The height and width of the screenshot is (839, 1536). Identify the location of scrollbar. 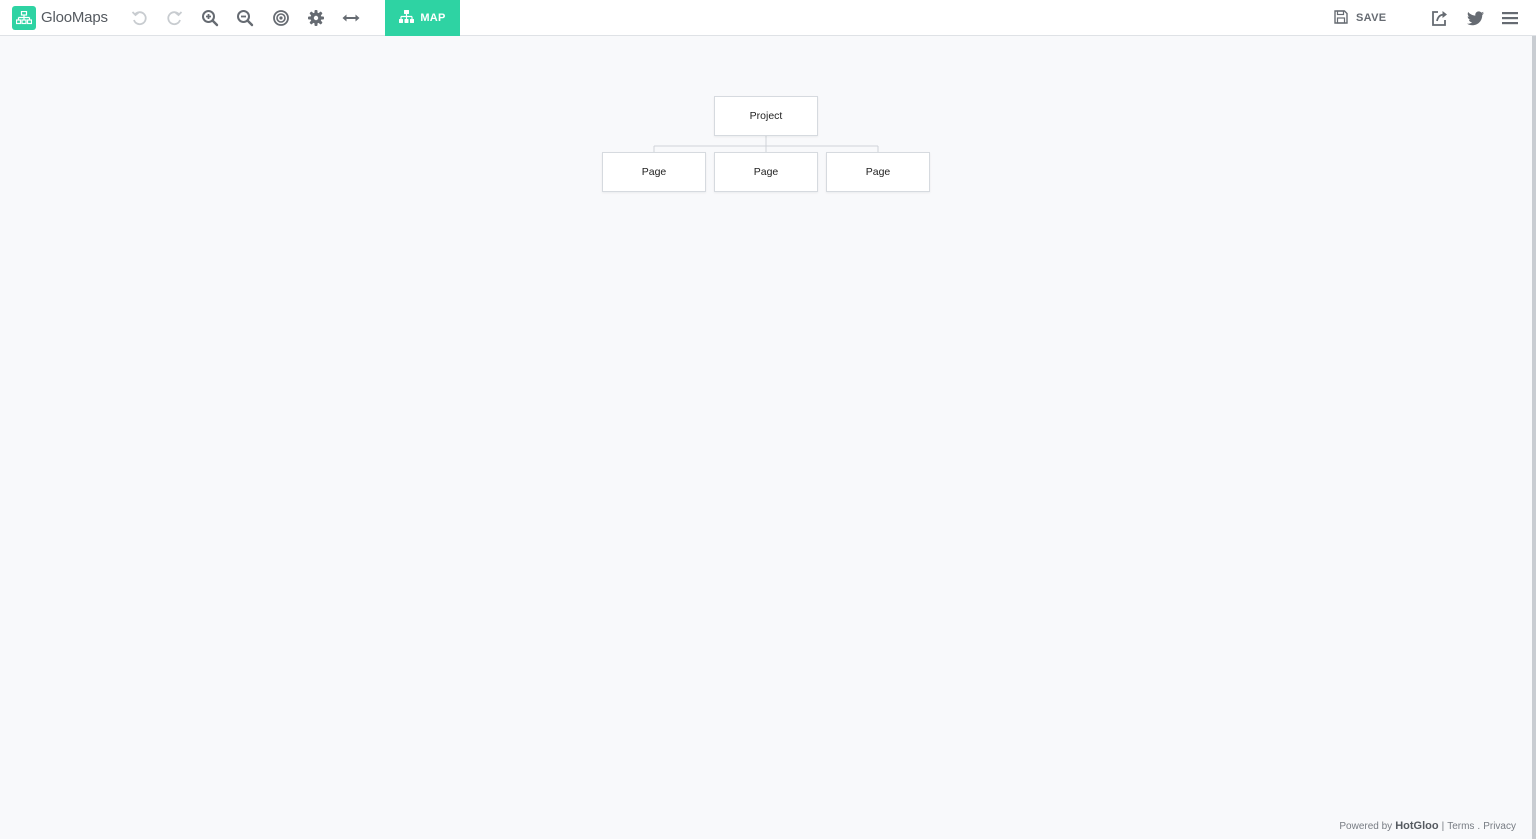
(1534, 437).